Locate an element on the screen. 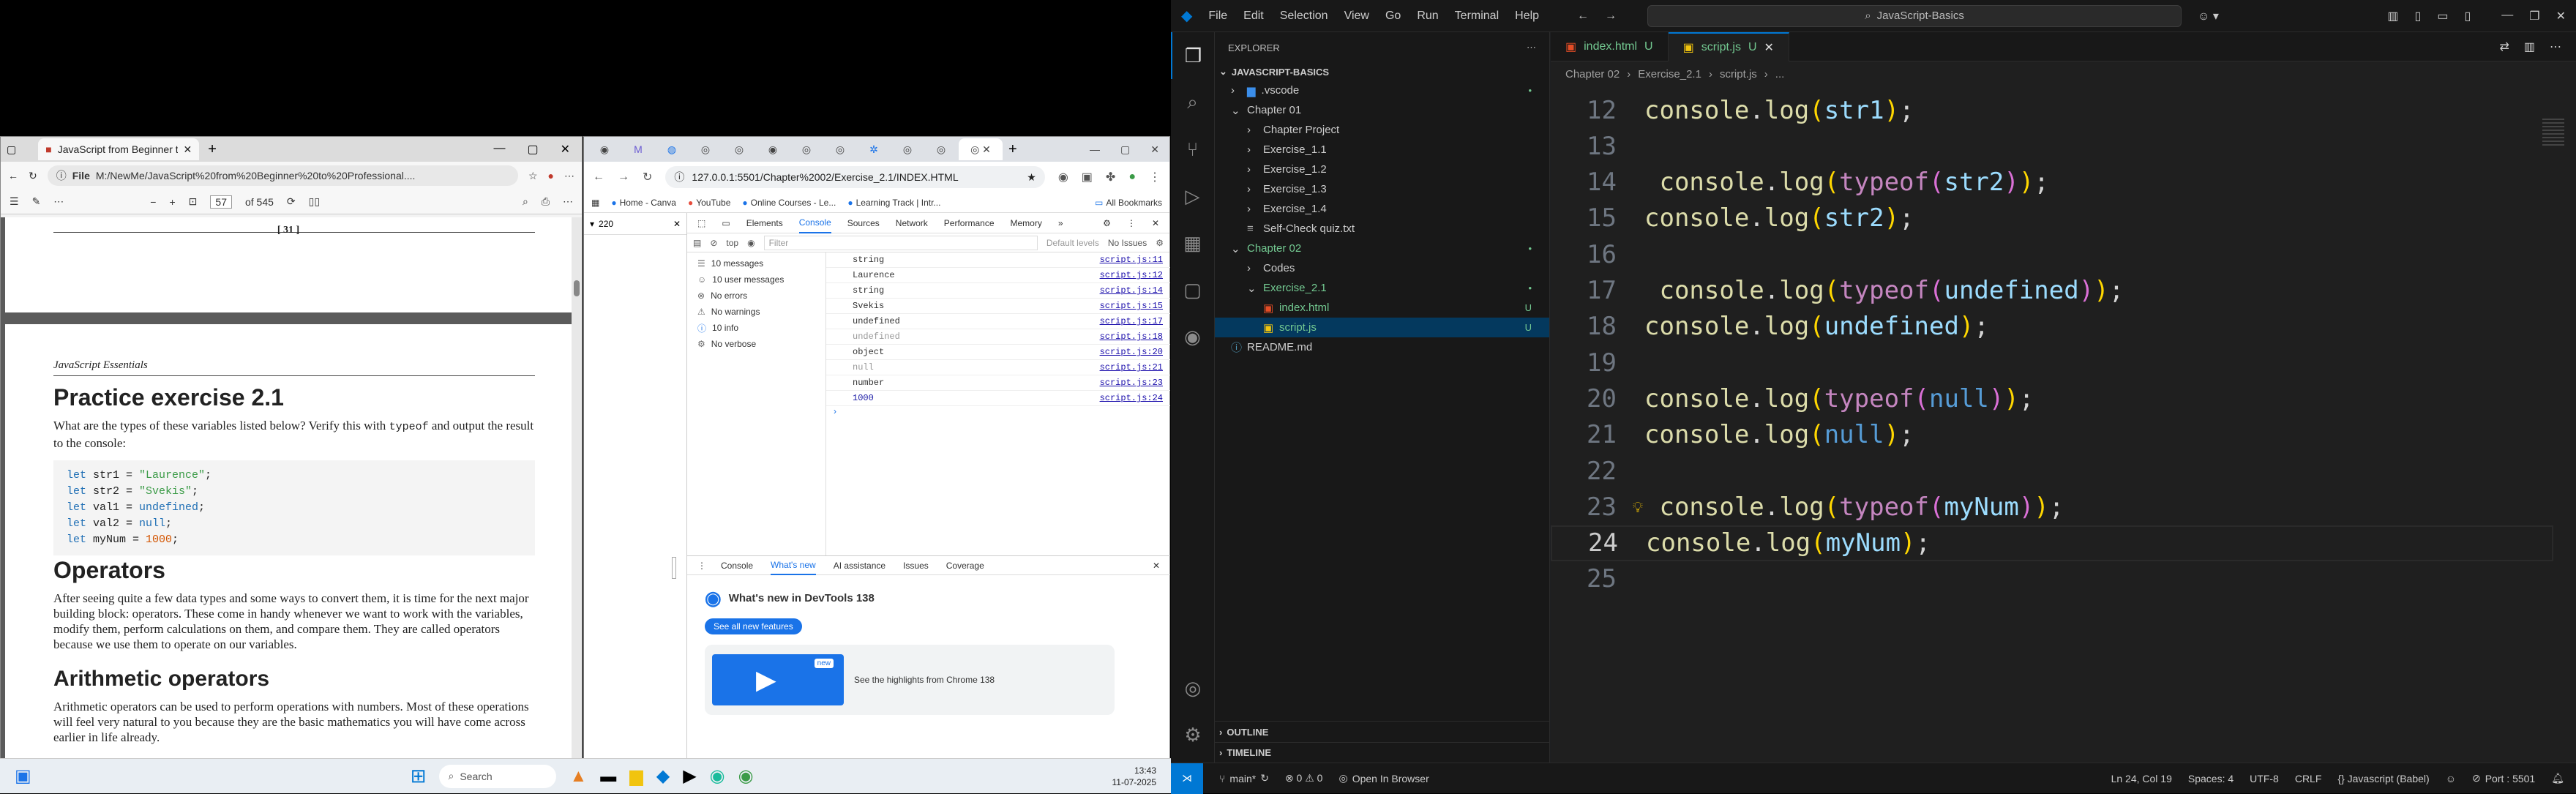  tab-favicon-github: ◉ is located at coordinates (604, 149).